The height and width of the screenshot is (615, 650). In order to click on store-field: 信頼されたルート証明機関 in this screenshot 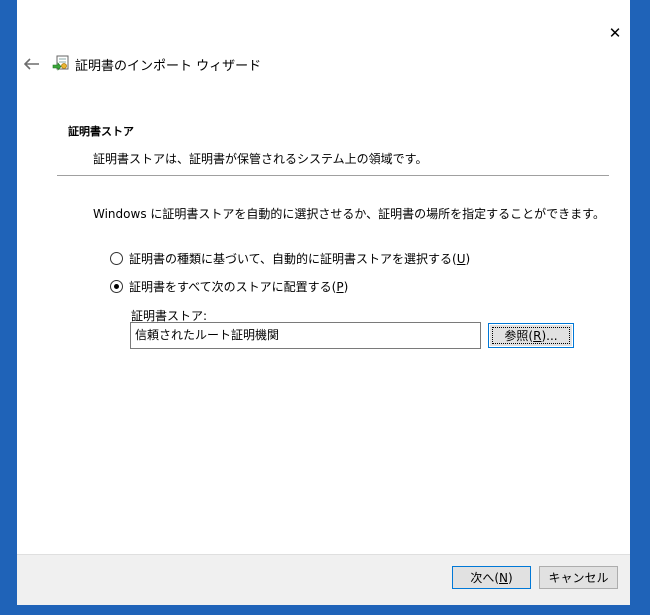, I will do `click(305, 335)`.